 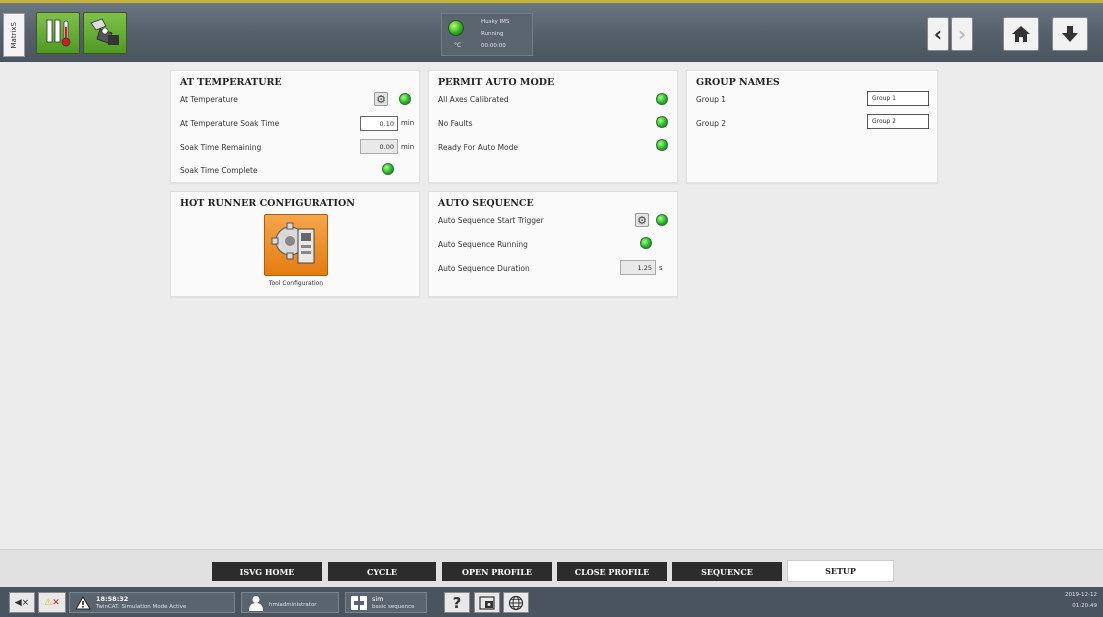 I want to click on soak-remaining-value: 0.00, so click(x=379, y=146).